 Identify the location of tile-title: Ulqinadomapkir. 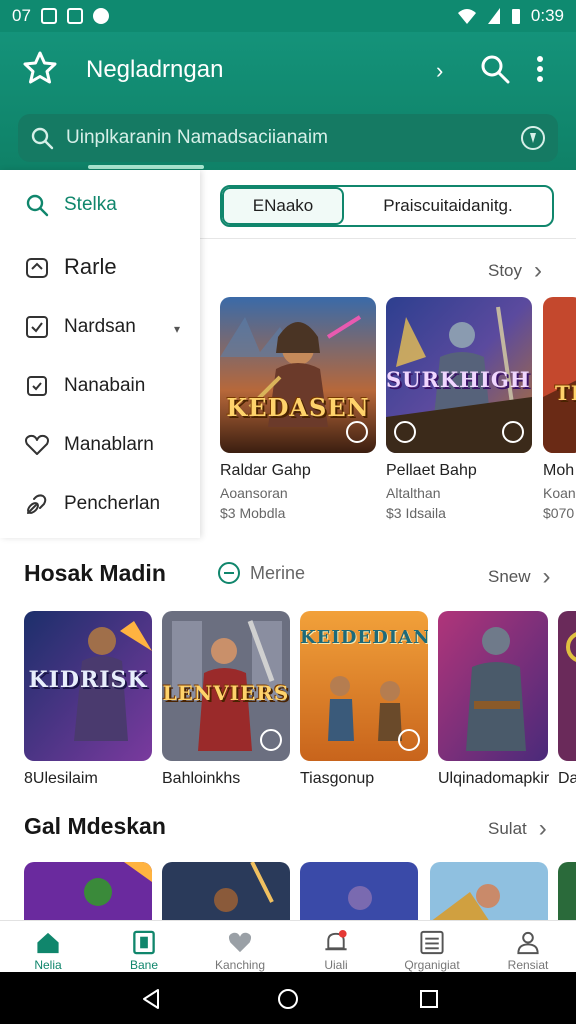
(494, 778).